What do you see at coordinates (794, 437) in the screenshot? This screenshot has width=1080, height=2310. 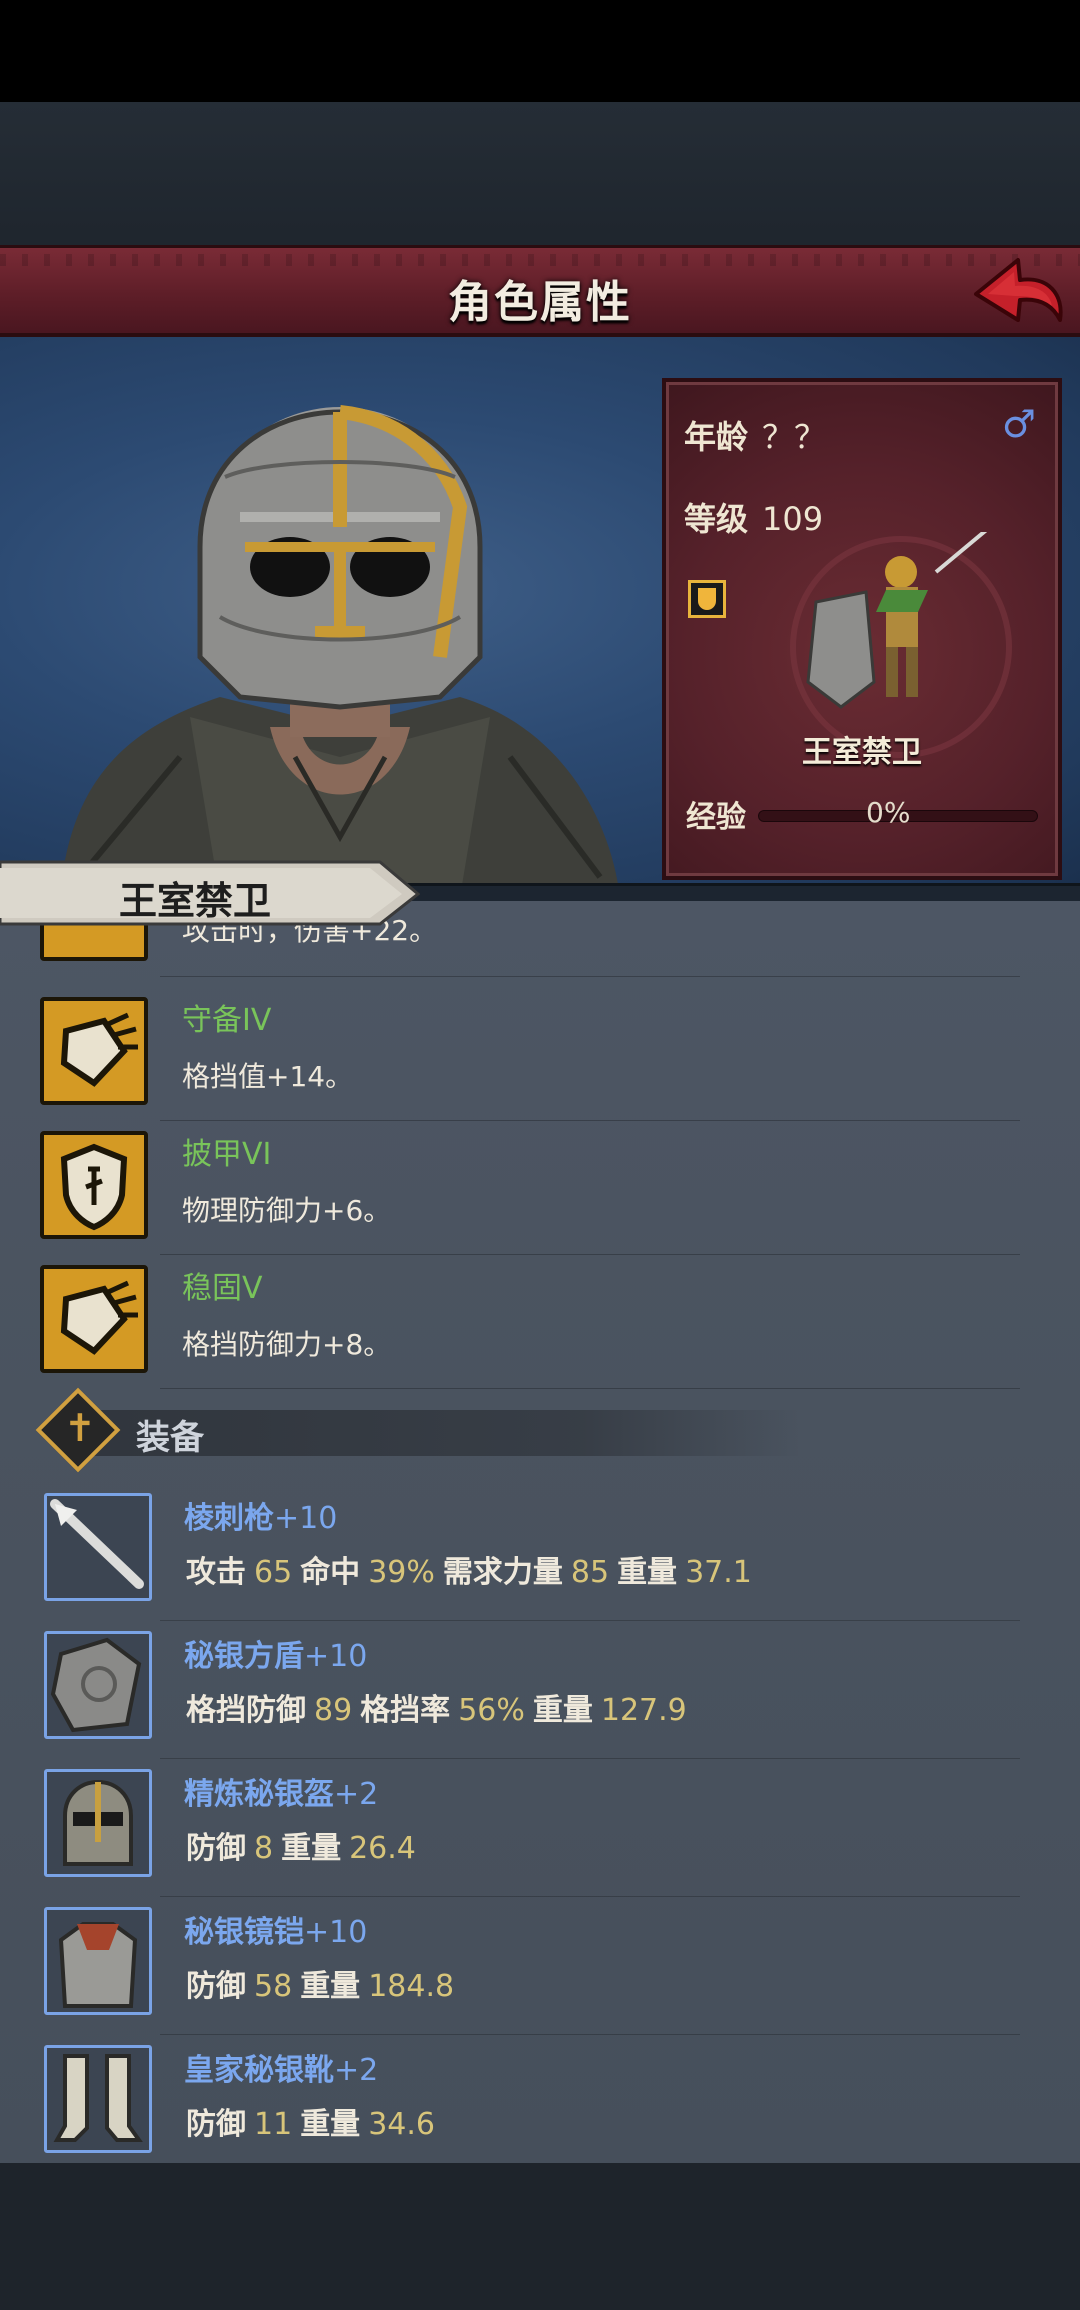 I see `age-value: ？？` at bounding box center [794, 437].